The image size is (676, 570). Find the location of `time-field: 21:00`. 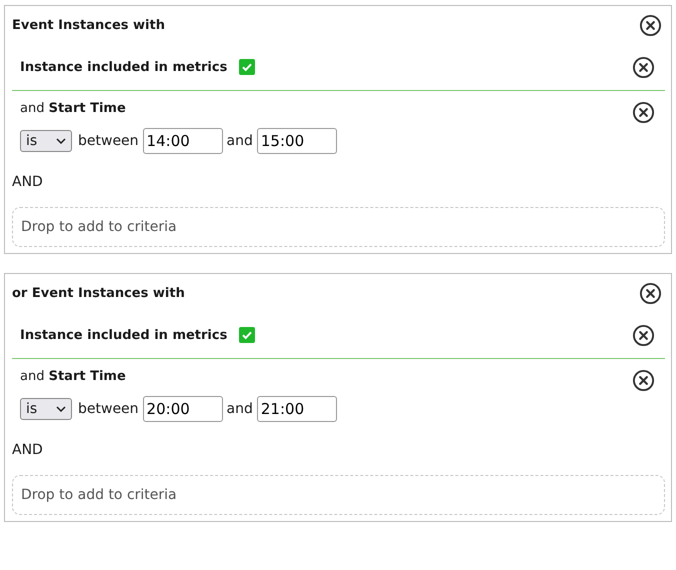

time-field: 21:00 is located at coordinates (296, 409).